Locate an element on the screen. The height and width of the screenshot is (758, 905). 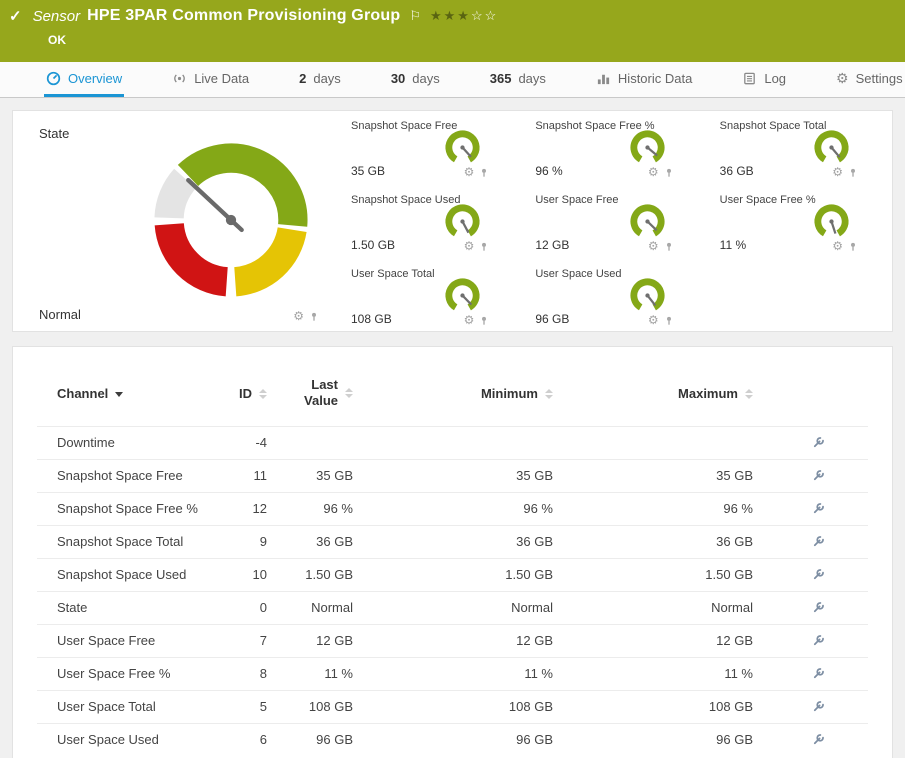
cell-channel: User Space Free % is located at coordinates (127, 673).